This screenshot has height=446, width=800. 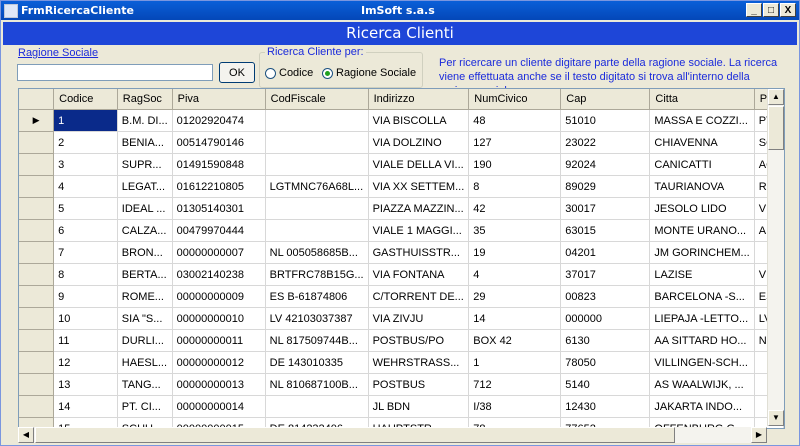 What do you see at coordinates (317, 296) in the screenshot?
I see `grid-cell-codfiscale: ES B-61874806` at bounding box center [317, 296].